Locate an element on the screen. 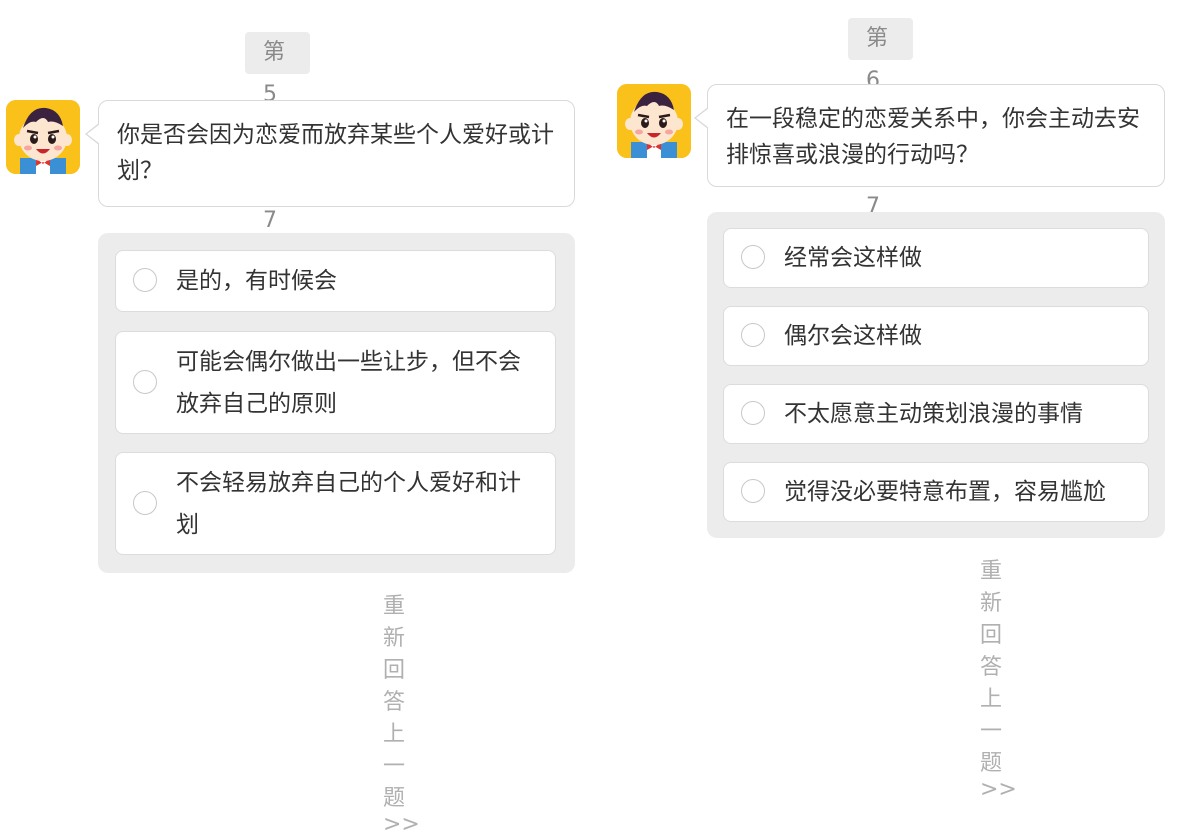  option-3: 不太愿意主动策划浪漫的事情 is located at coordinates (936, 414).